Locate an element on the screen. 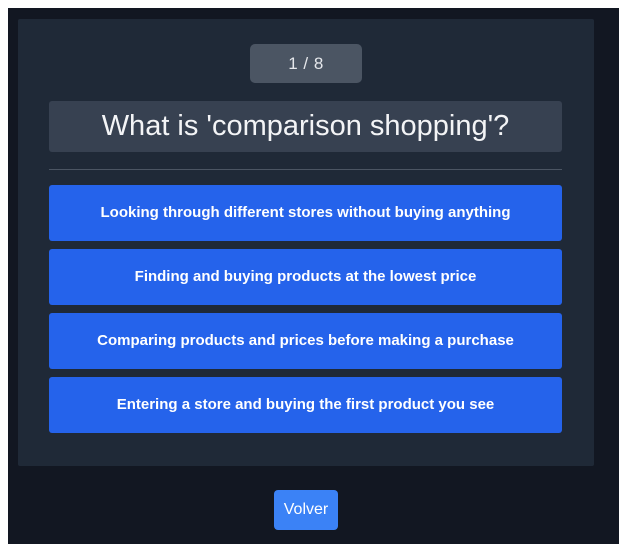 The image size is (619, 544). question-divider is located at coordinates (305, 169).